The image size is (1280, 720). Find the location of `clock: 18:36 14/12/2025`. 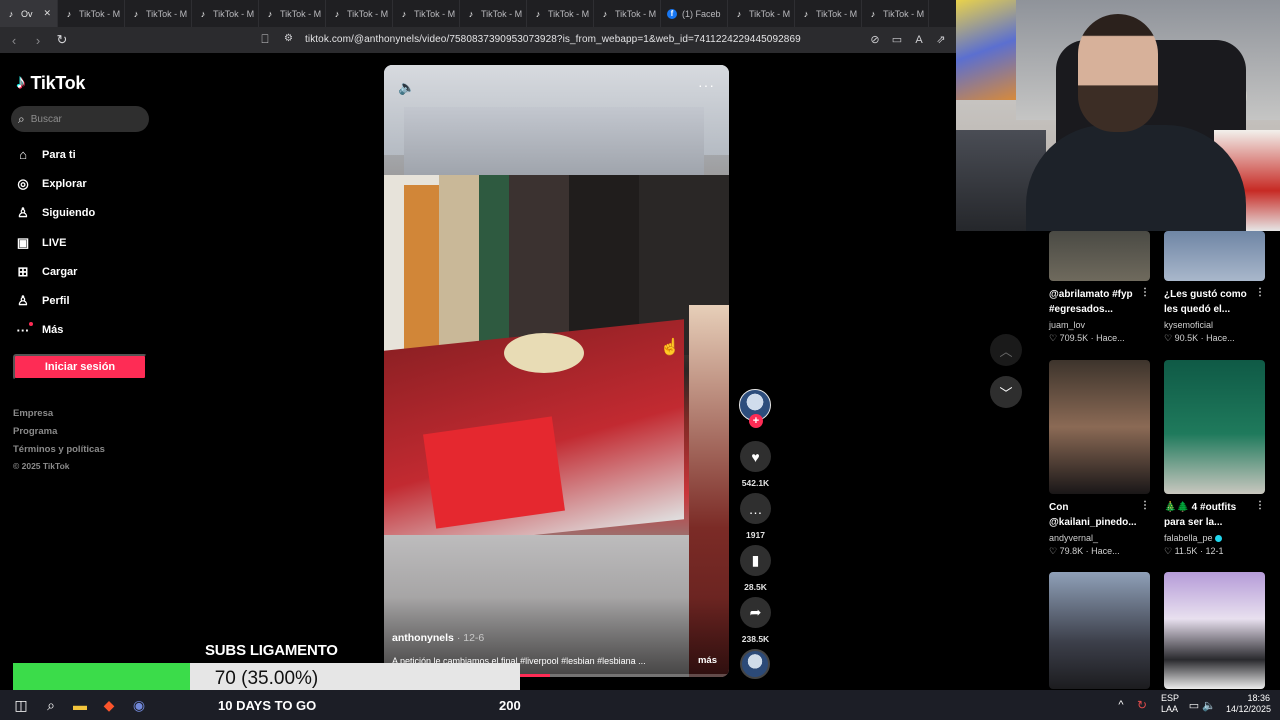

clock: 18:36 14/12/2025 is located at coordinates (1248, 704).